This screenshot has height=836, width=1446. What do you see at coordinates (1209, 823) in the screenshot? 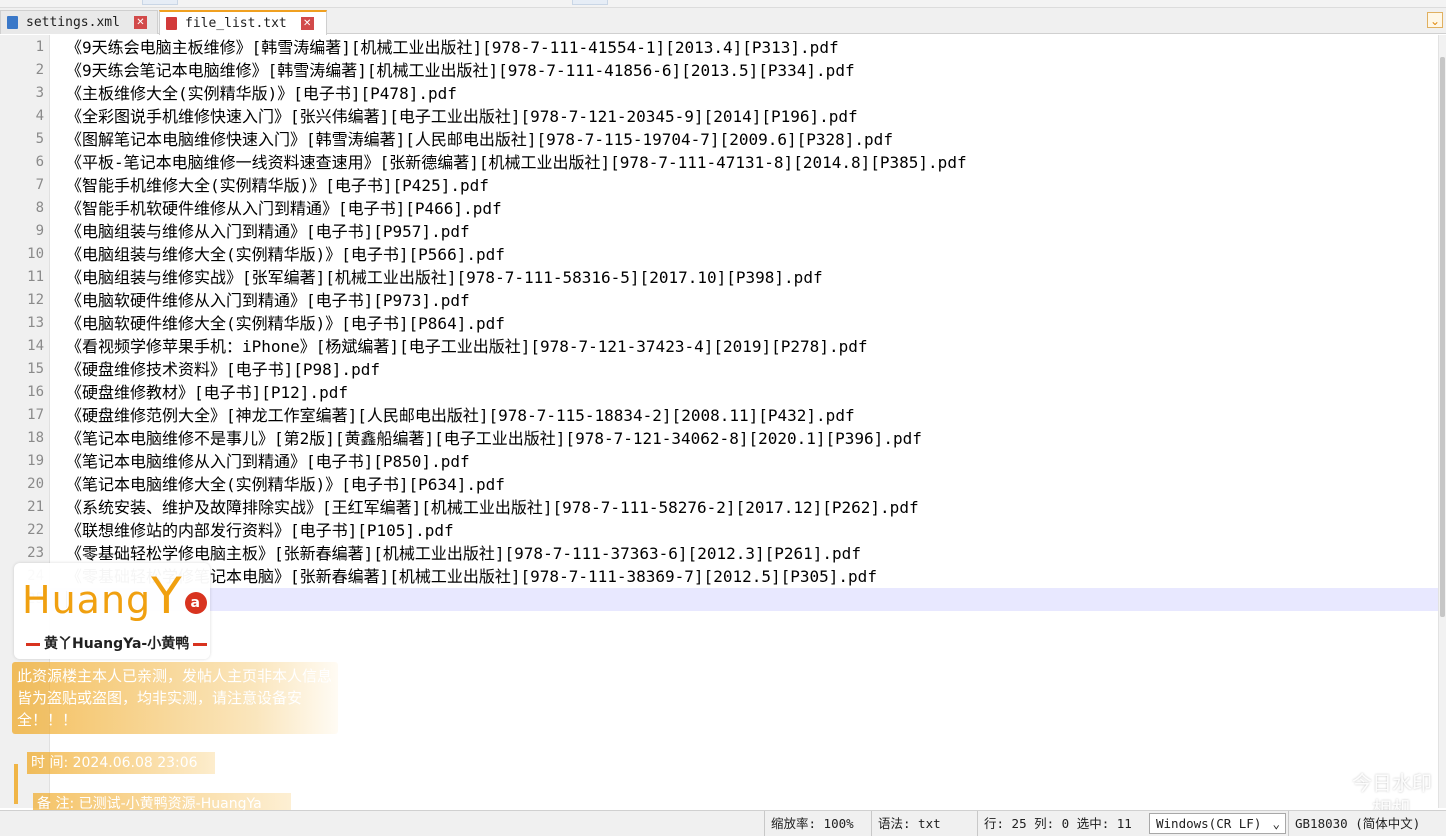
I see `eol-value: Windows(CR LF)` at bounding box center [1209, 823].